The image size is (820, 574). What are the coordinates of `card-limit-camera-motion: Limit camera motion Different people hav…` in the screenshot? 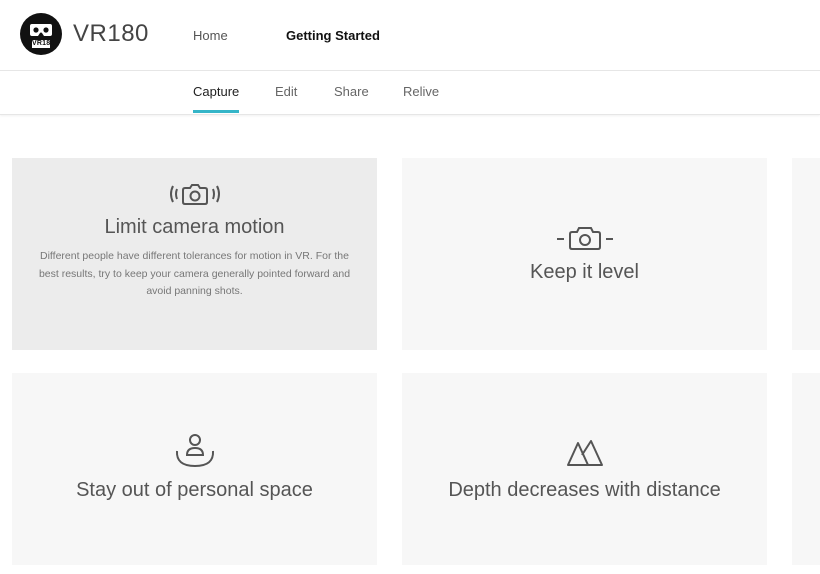 It's located at (194, 254).